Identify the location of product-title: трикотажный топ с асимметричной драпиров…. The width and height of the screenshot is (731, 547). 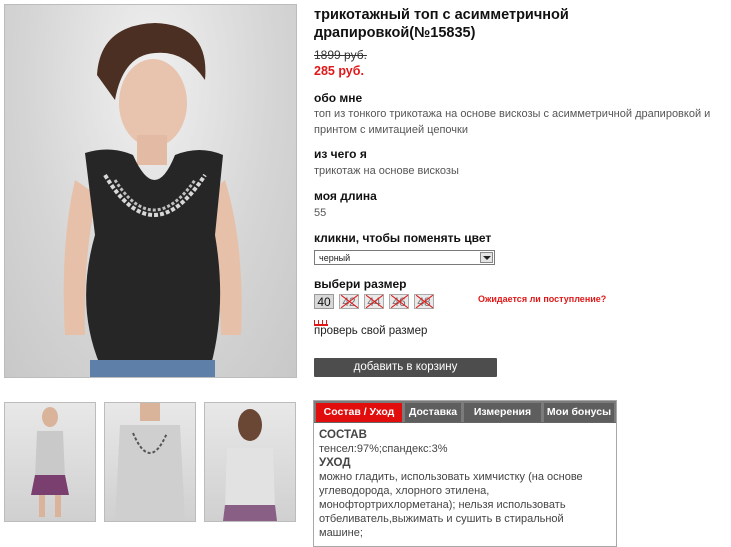
(441, 24).